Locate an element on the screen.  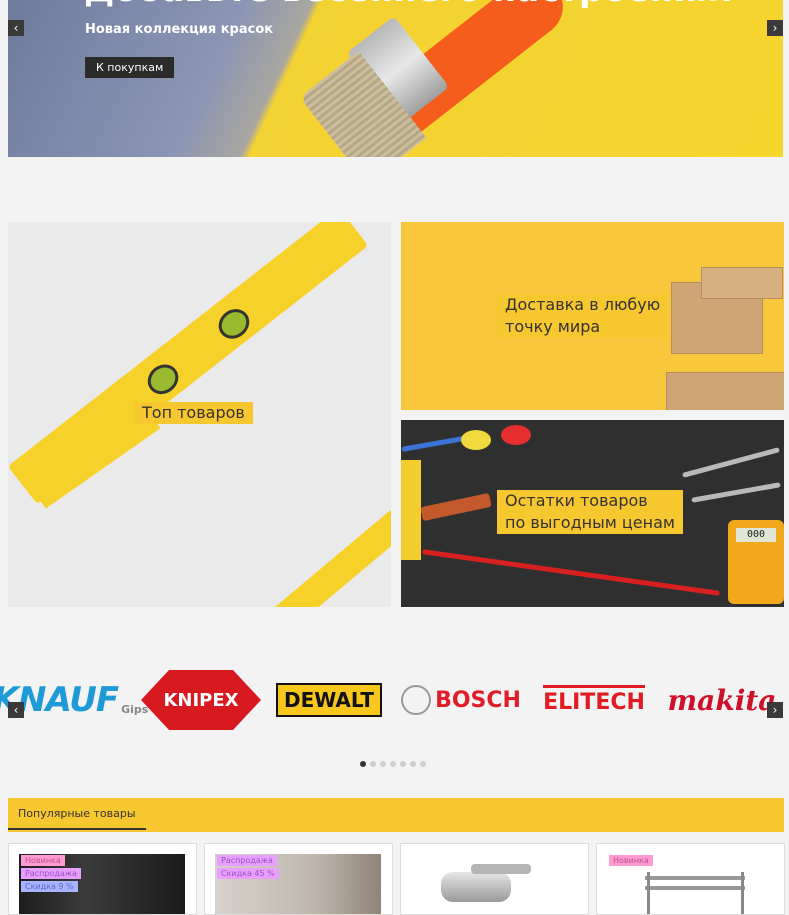
brand-logo-knipex: KNIPEX is located at coordinates (201, 700).